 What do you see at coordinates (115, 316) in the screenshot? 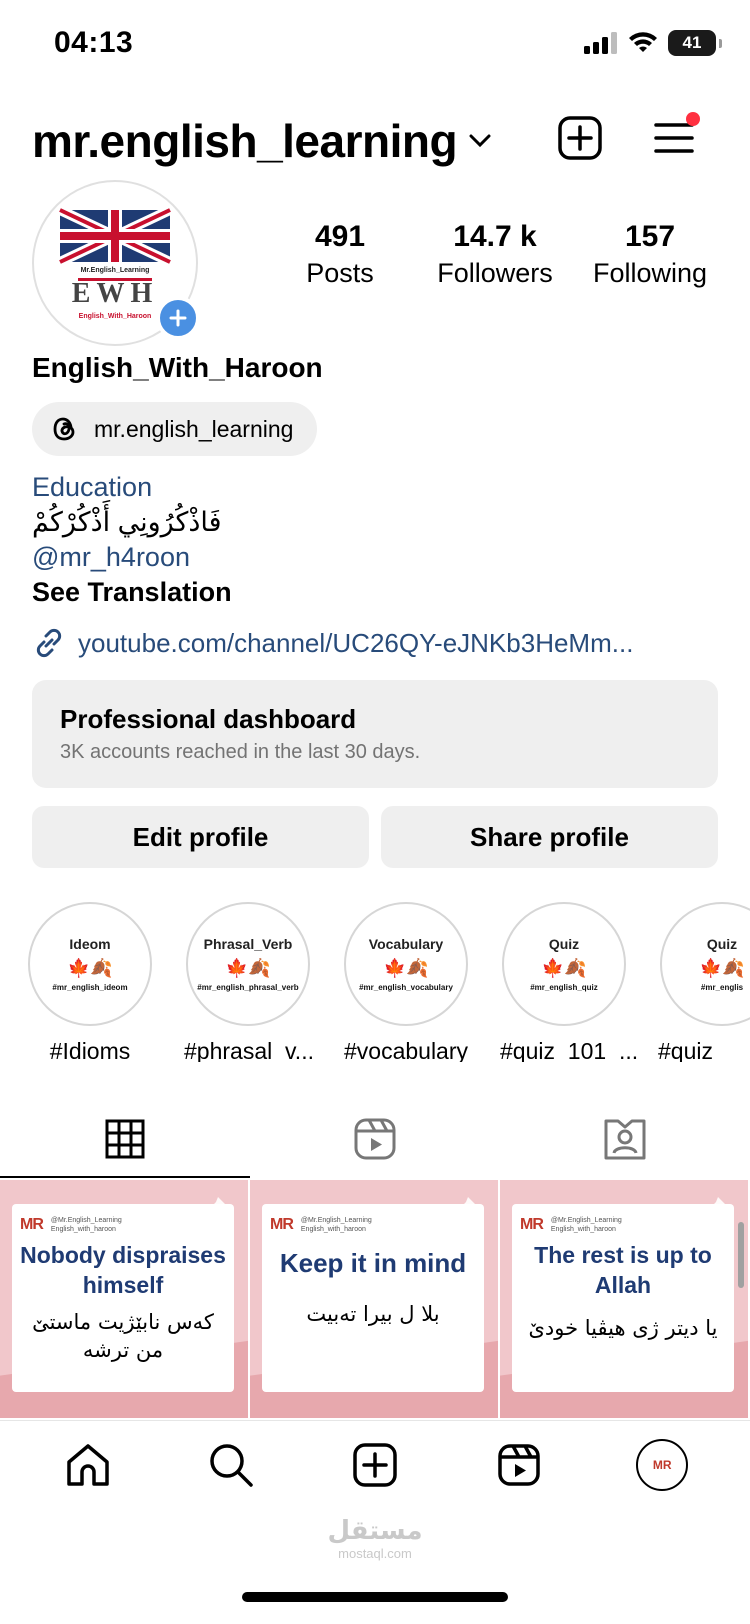
I see `svg-text: English_With_Haroon` at bounding box center [115, 316].